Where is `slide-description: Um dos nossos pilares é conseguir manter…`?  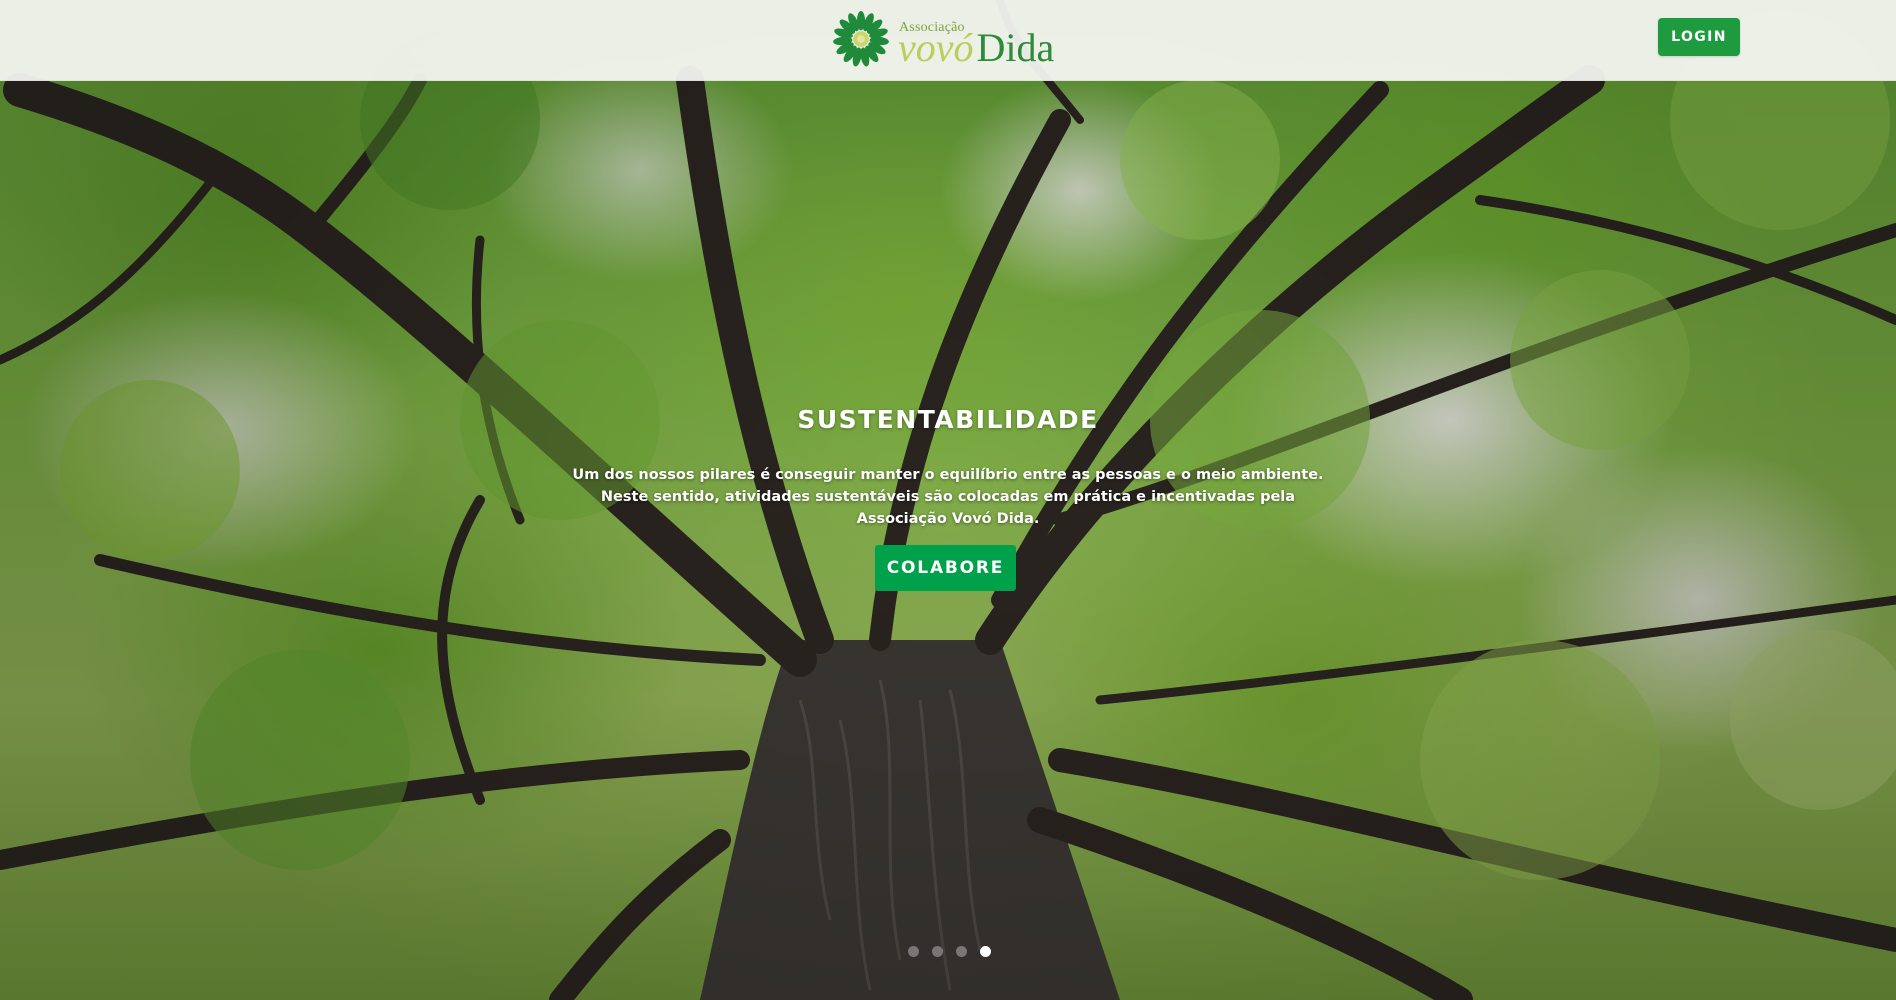 slide-description: Um dos nossos pilares é conseguir manter… is located at coordinates (948, 497).